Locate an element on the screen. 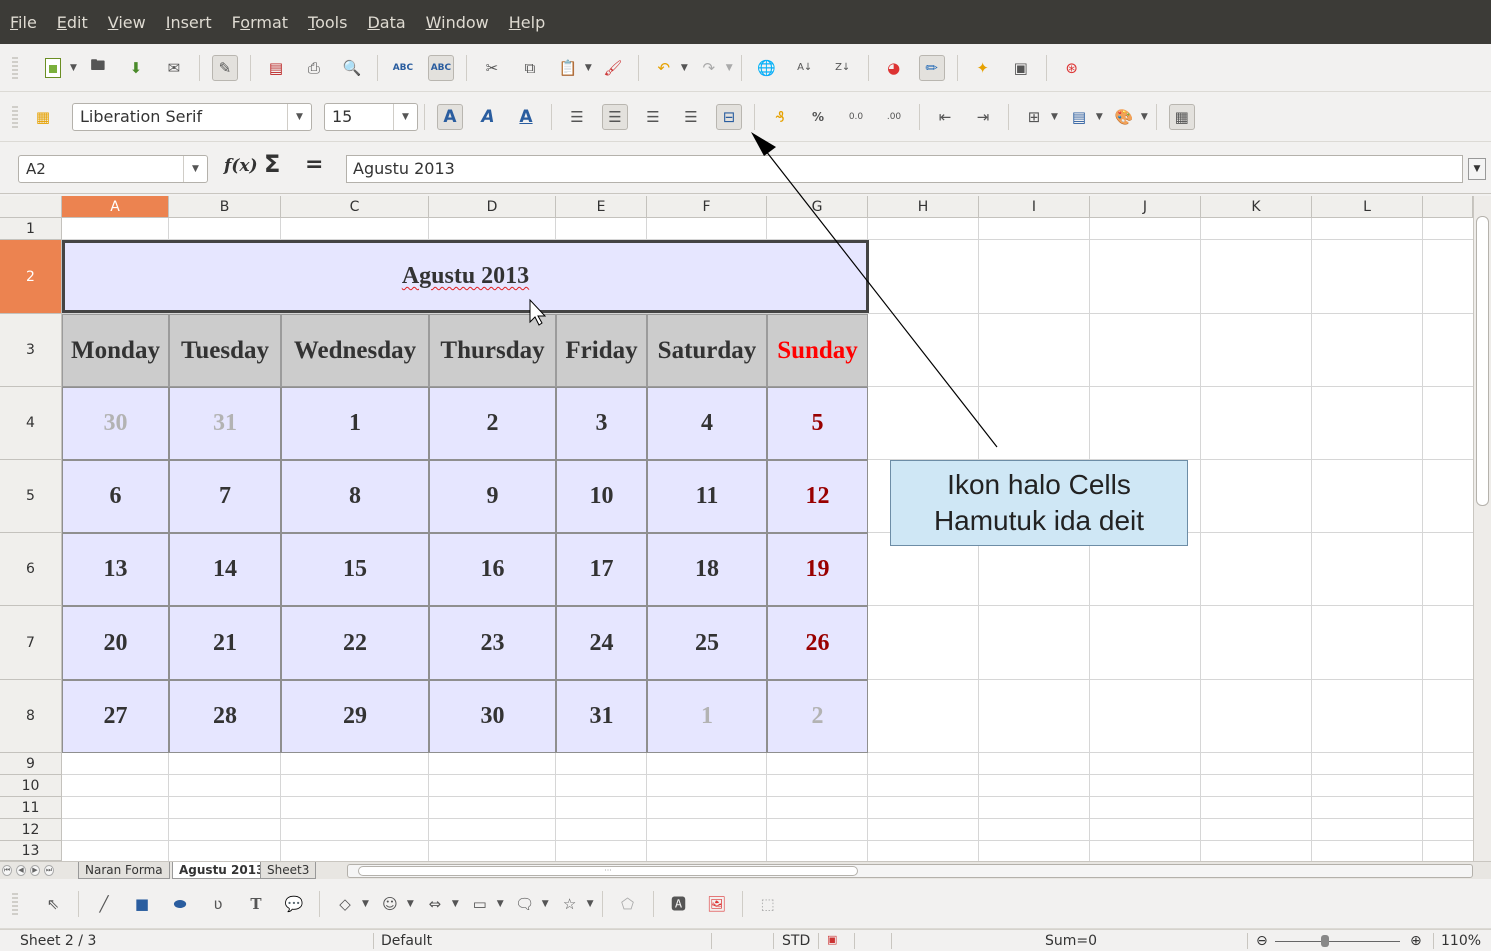  row-header-13: 13 is located at coordinates (31, 851).